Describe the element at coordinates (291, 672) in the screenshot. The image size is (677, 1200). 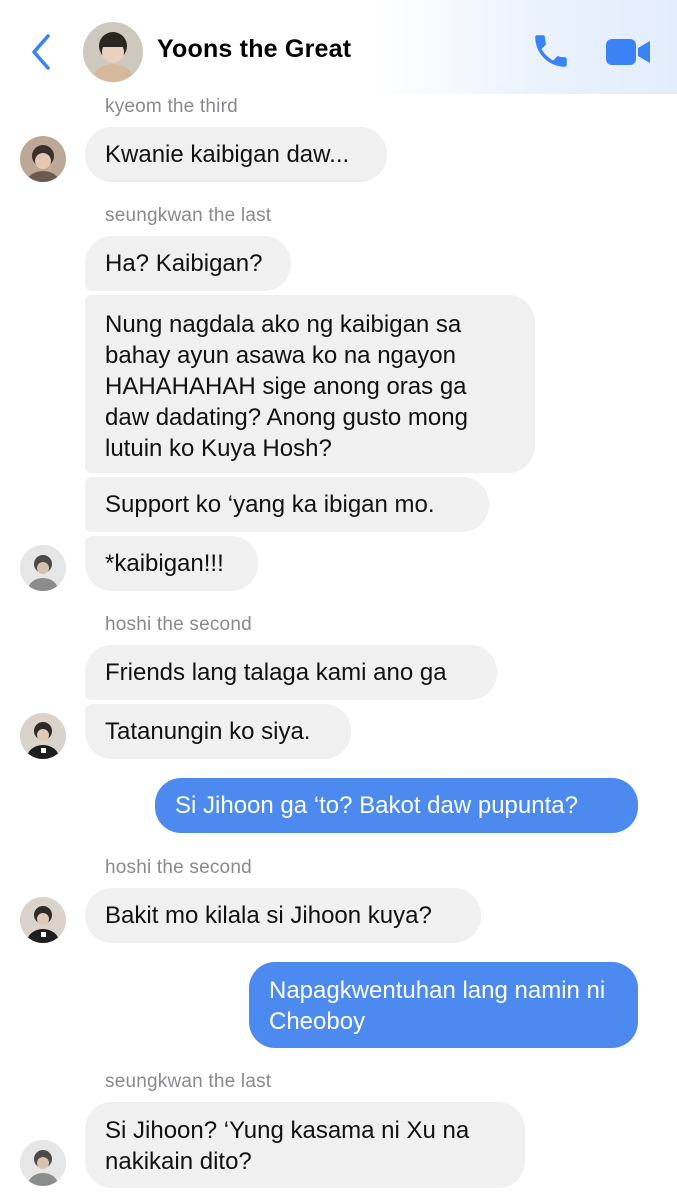
I see `message-bubble: Friends lang talaga kami ano ga` at that location.